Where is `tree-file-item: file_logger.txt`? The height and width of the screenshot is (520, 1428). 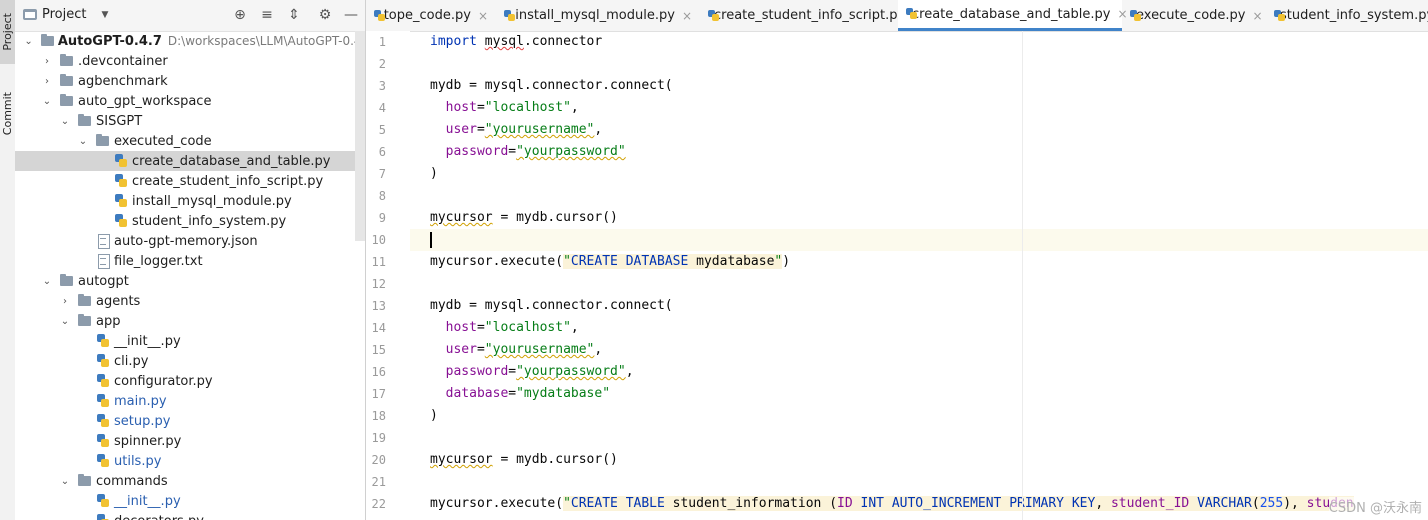 tree-file-item: file_logger.txt is located at coordinates (190, 261).